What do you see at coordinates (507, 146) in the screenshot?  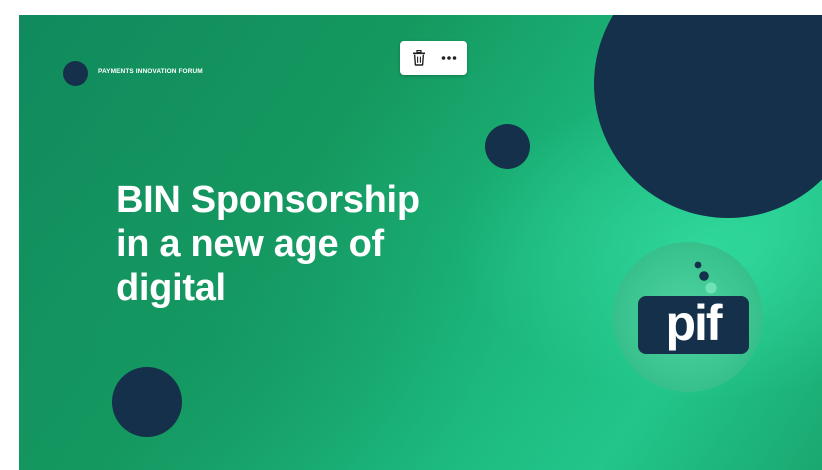 I see `decorative-small-circle` at bounding box center [507, 146].